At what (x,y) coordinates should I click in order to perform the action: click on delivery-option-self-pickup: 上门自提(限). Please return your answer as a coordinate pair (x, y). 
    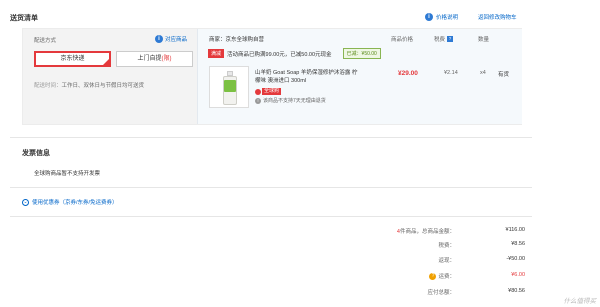
    Looking at the image, I should click on (154, 59).